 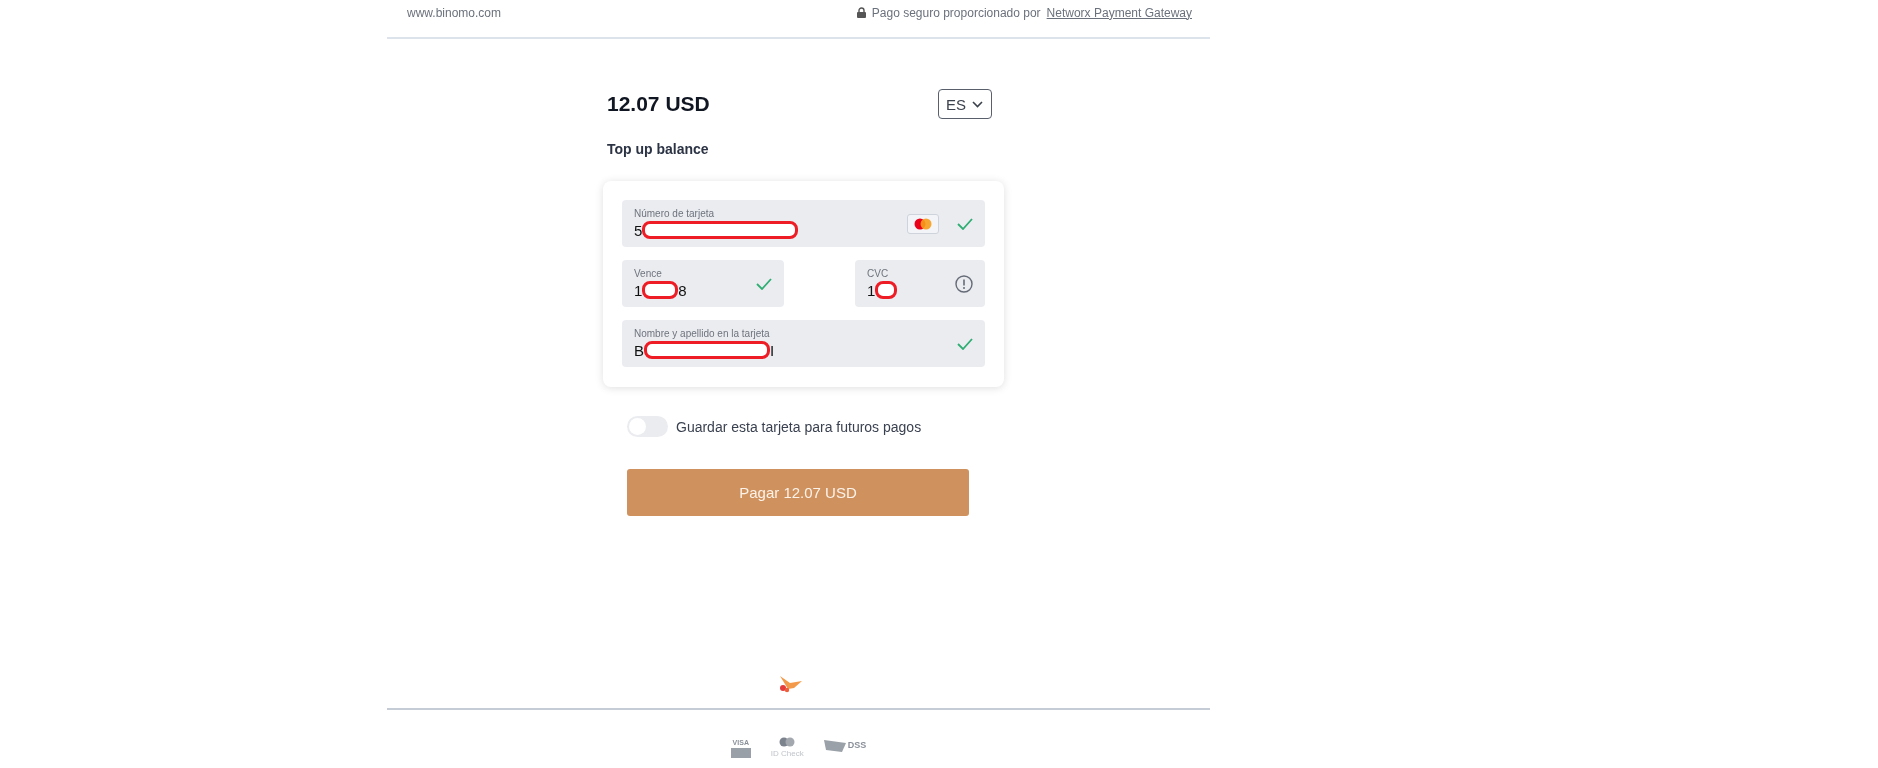 I want to click on field-value: I, so click(x=772, y=350).